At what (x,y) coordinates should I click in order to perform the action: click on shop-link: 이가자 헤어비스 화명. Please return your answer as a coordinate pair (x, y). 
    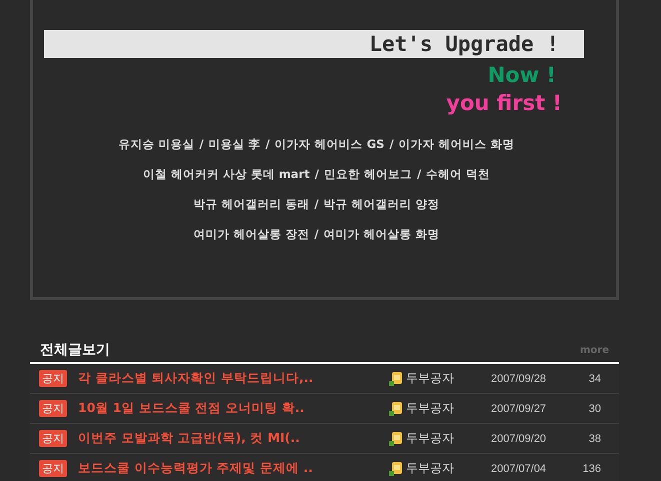
    Looking at the image, I should click on (456, 144).